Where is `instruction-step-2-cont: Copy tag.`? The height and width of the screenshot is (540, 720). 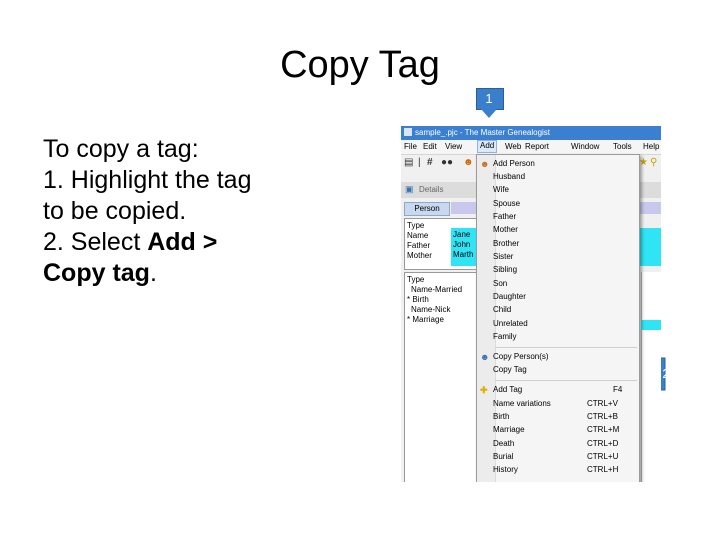
instruction-step-2-cont: Copy tag. is located at coordinates (193, 273).